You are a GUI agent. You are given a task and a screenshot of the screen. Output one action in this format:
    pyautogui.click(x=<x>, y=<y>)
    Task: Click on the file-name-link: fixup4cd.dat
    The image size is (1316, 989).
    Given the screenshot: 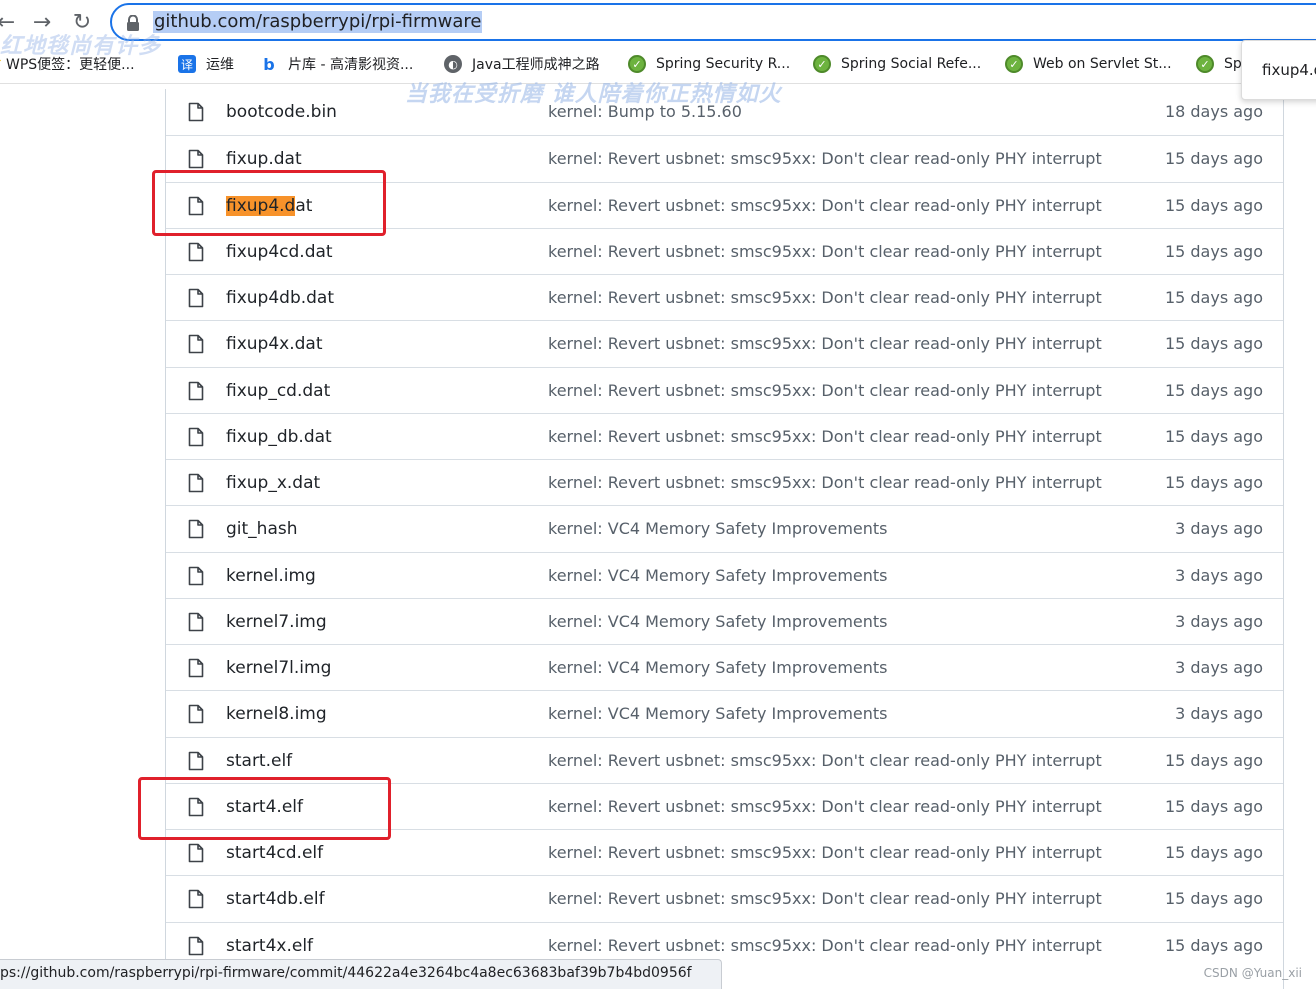 What is the action you would take?
    pyautogui.click(x=279, y=252)
    